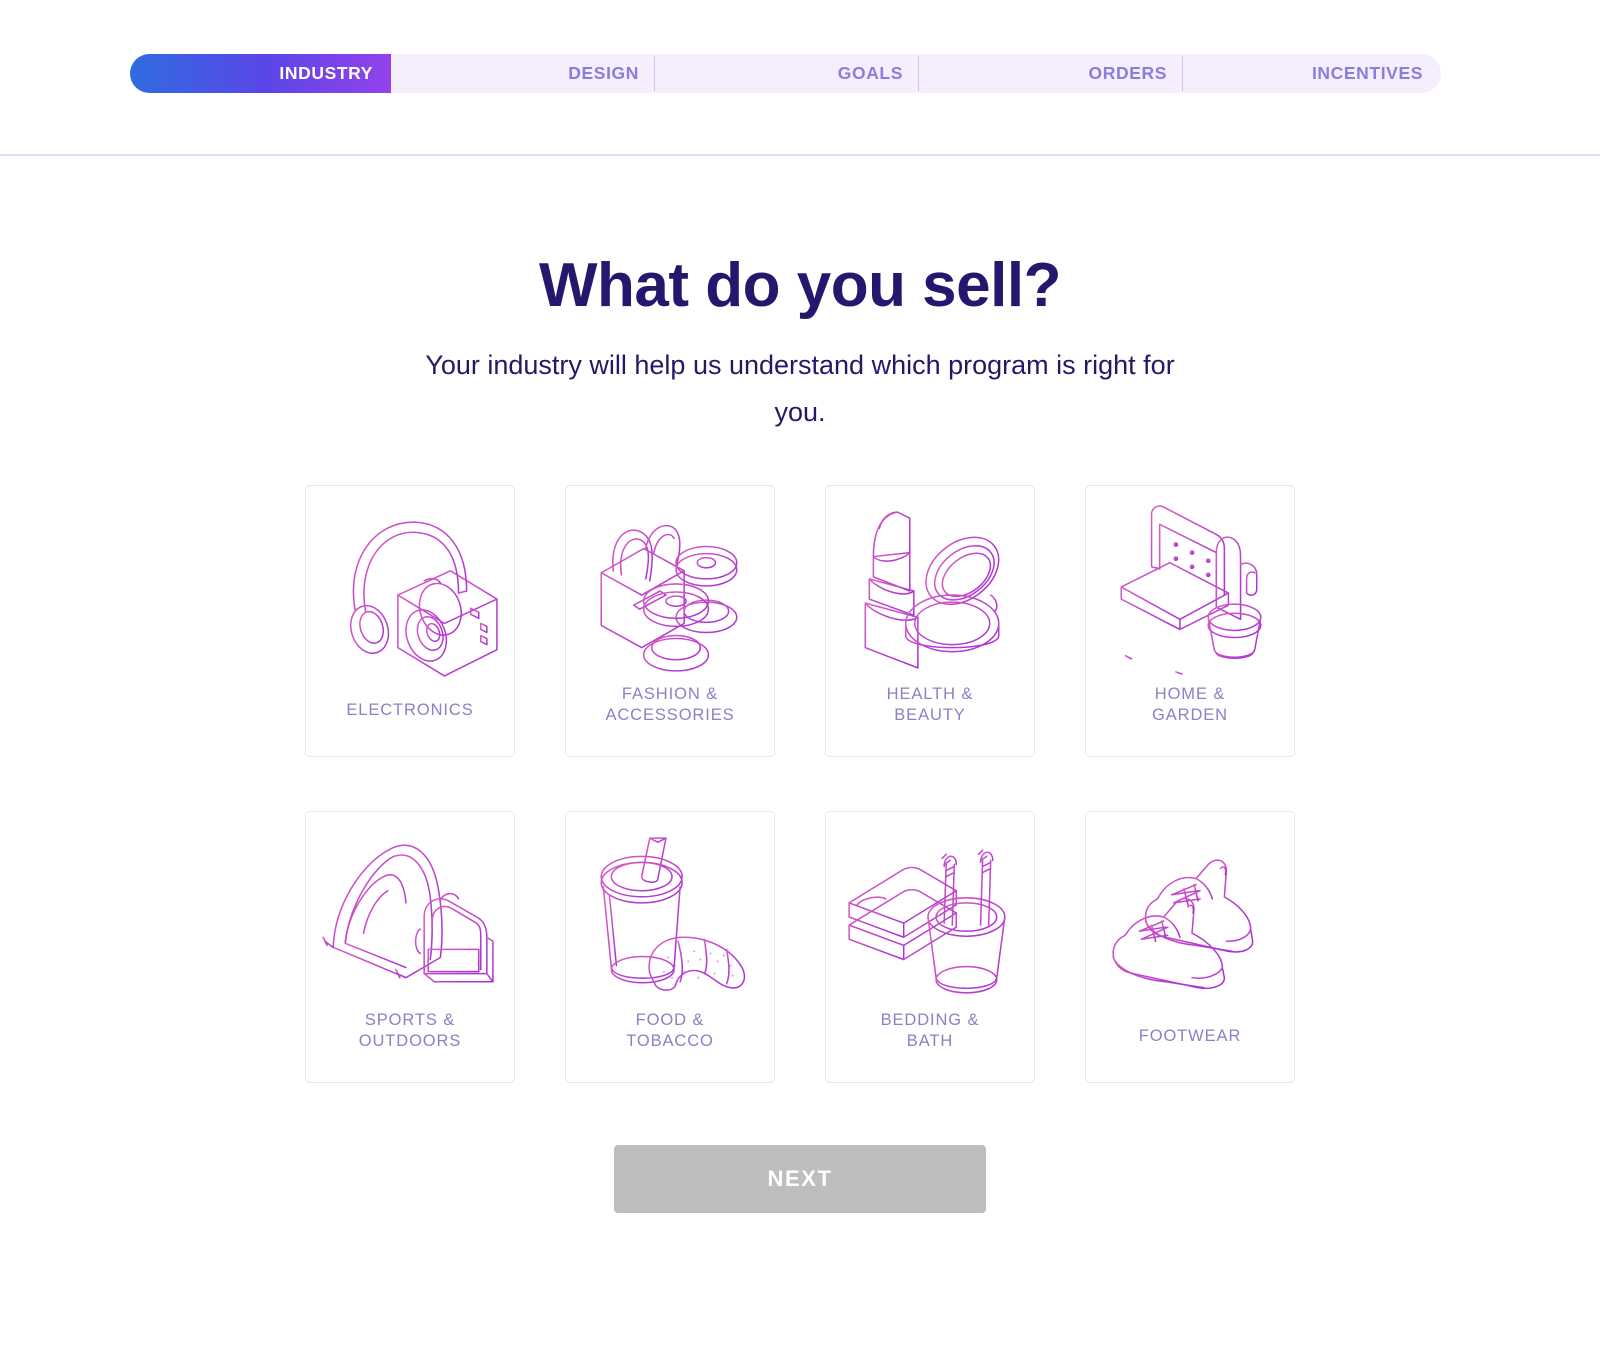 The width and height of the screenshot is (1600, 1346). Describe the element at coordinates (1190, 589) in the screenshot. I see `chair-cactus-icon` at that location.